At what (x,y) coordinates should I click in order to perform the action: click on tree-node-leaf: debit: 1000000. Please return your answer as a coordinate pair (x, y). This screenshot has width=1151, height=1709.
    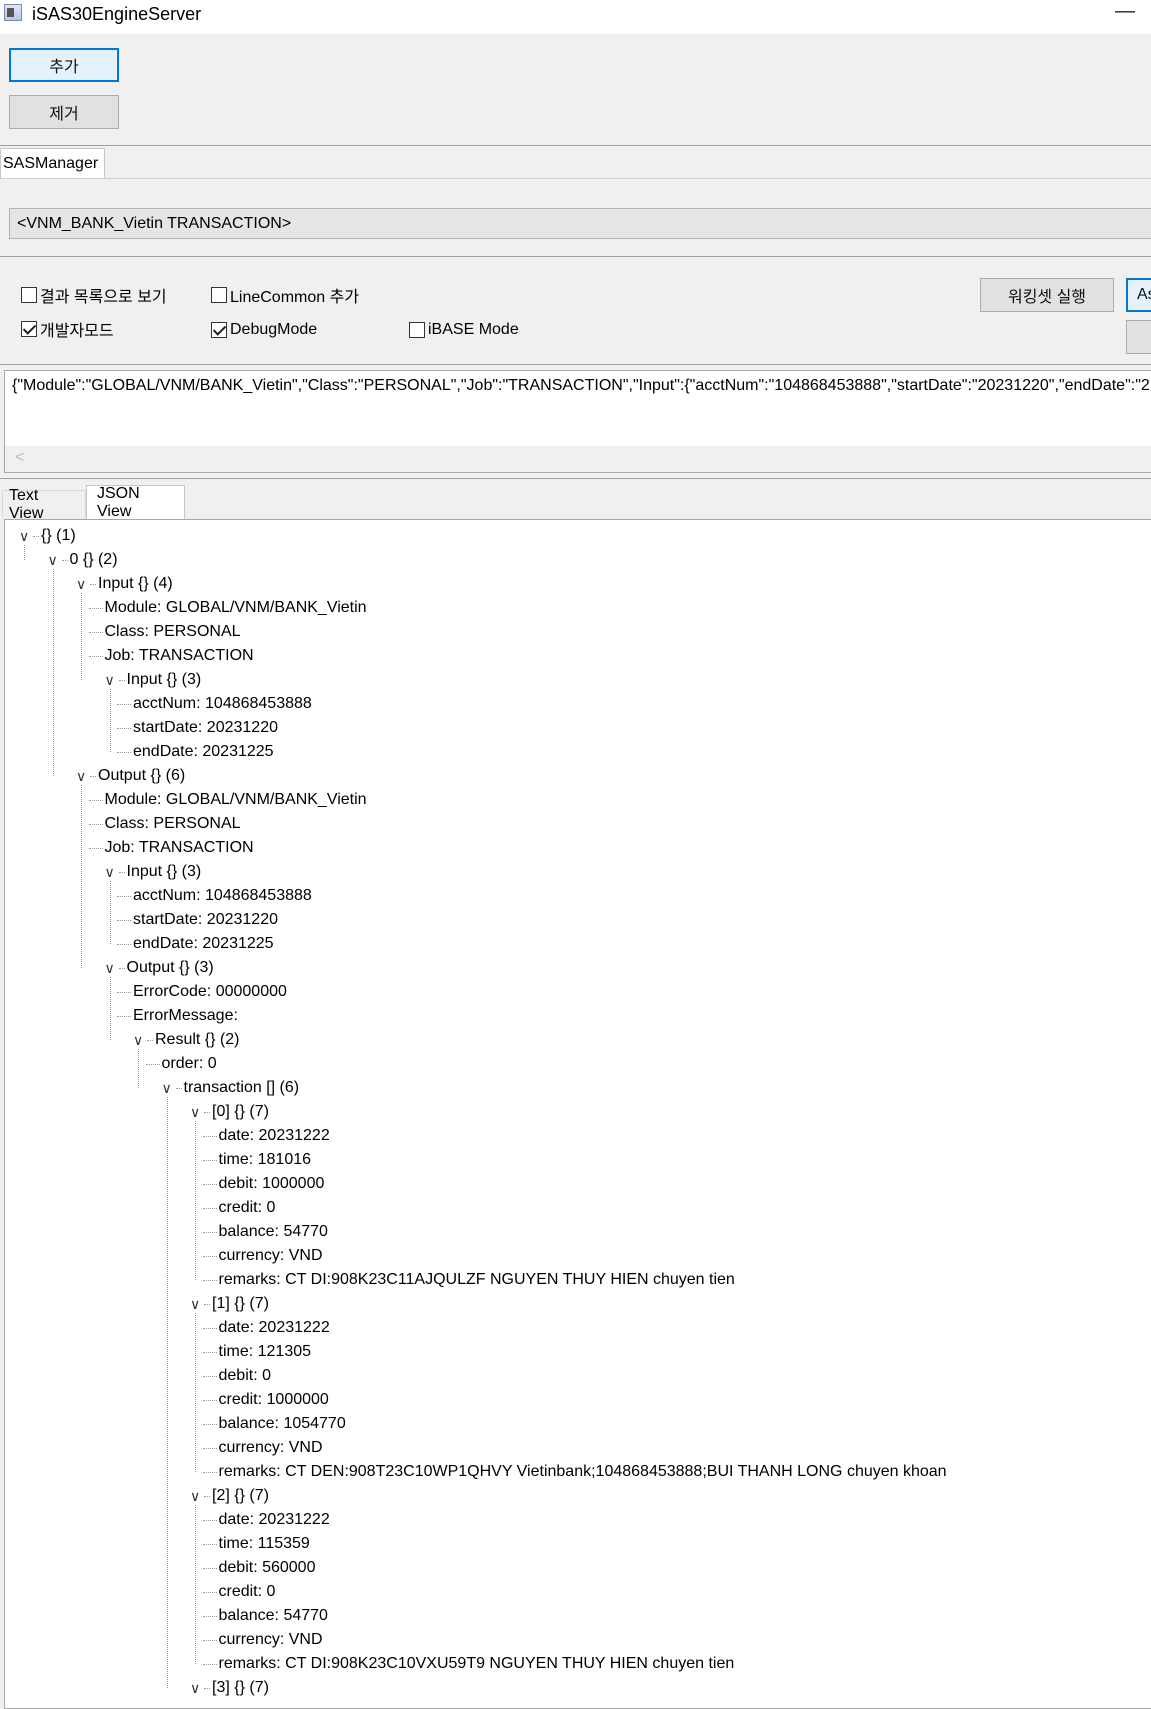
    Looking at the image, I should click on (272, 1184).